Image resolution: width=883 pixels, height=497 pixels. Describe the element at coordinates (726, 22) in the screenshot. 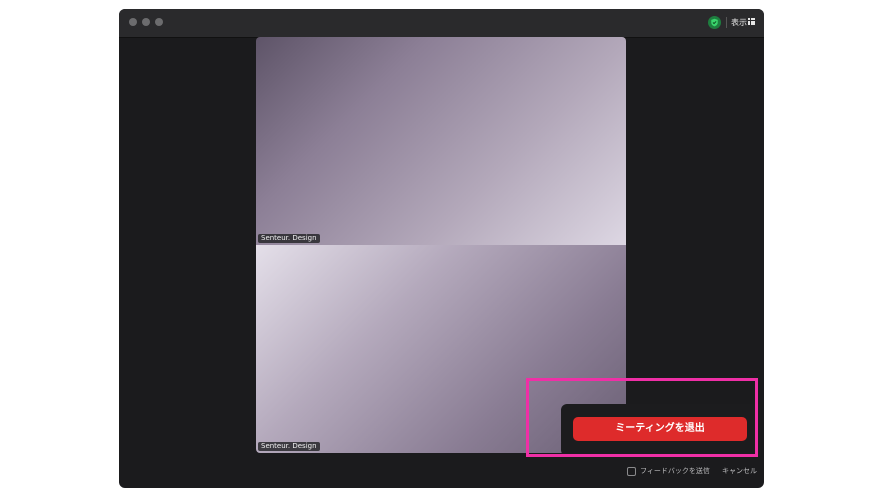

I see `titlebar-divider` at that location.